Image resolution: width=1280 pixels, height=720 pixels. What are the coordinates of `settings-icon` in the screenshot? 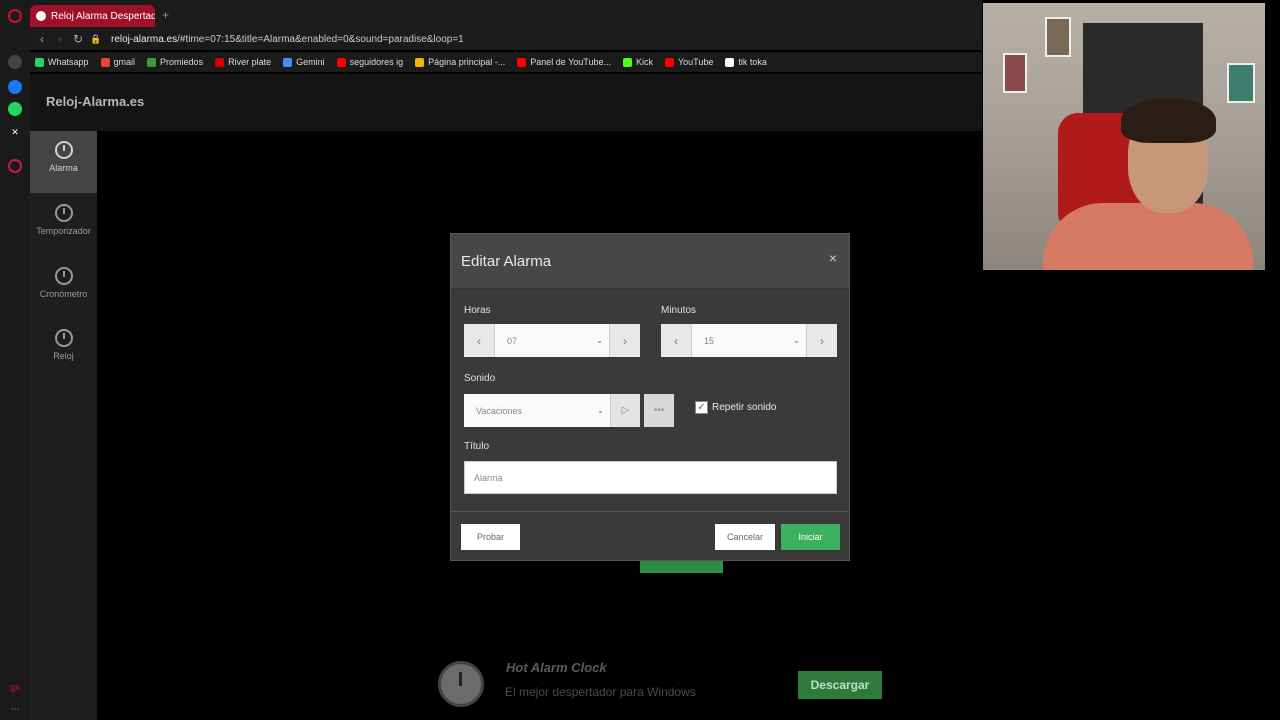 It's located at (15, 166).